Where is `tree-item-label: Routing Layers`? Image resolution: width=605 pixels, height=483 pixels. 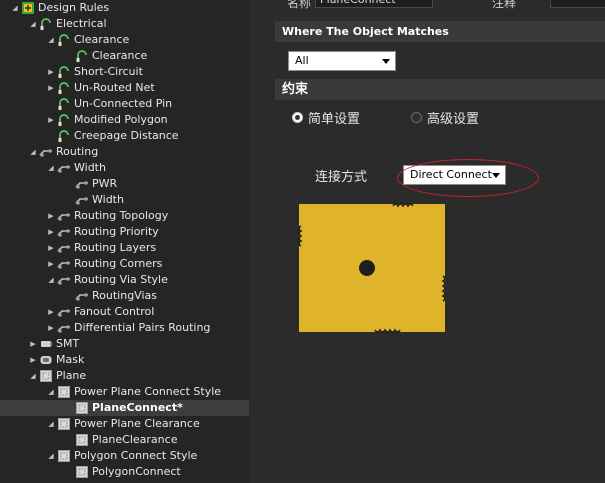 tree-item-label: Routing Layers is located at coordinates (115, 247).